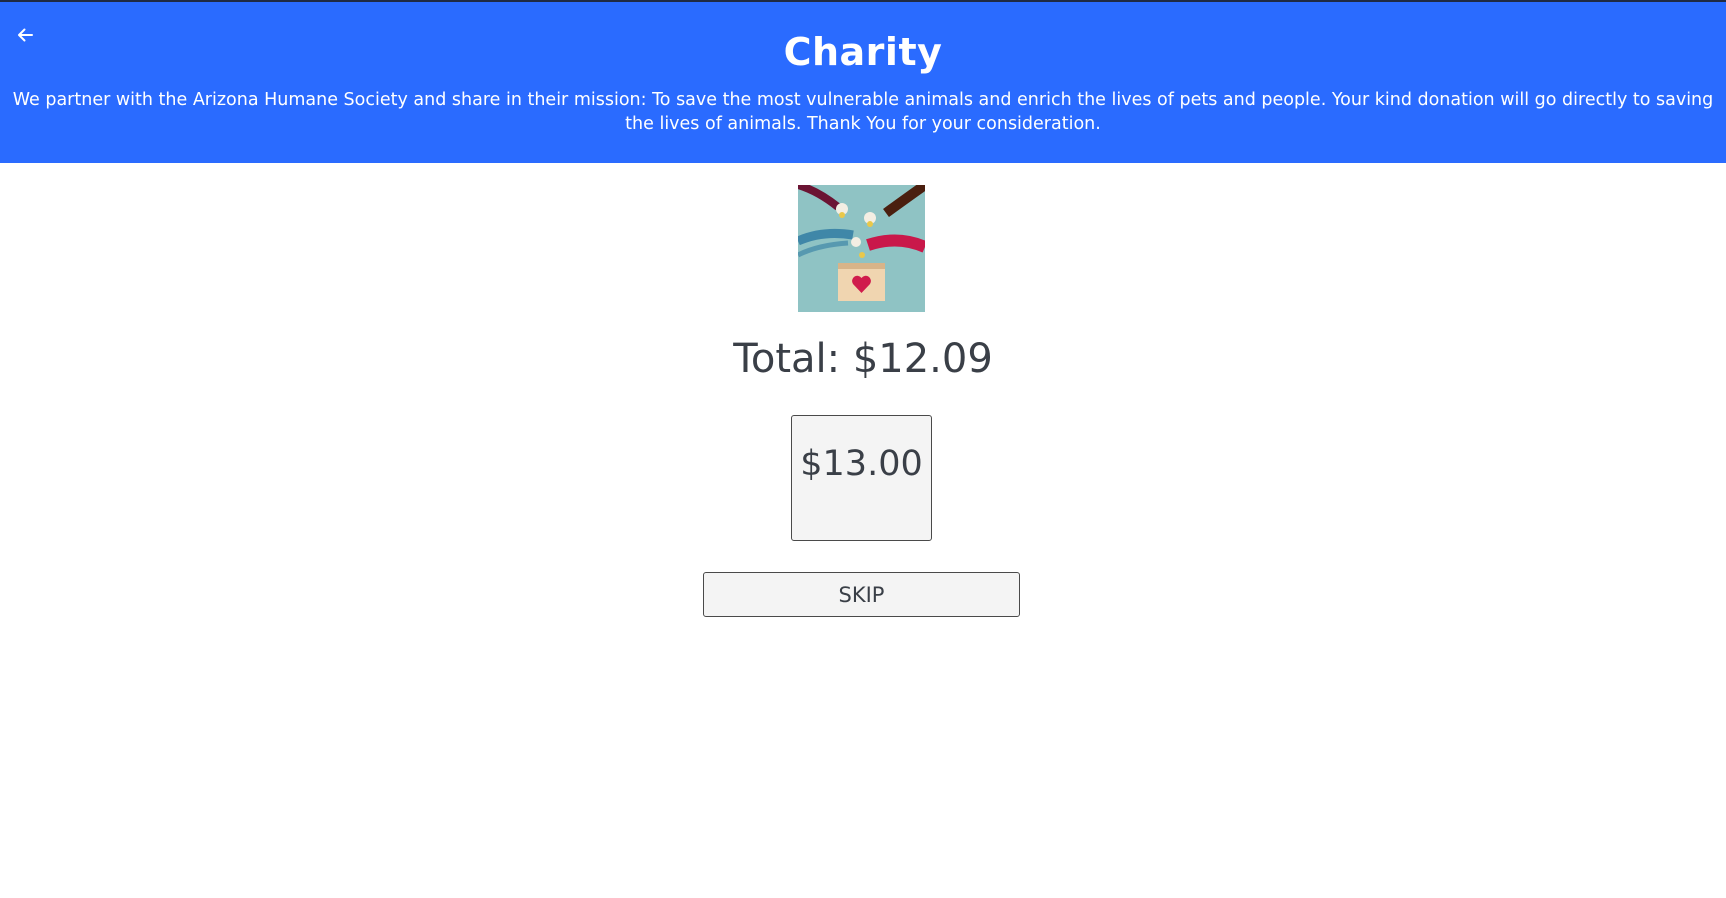 The height and width of the screenshot is (898, 1726). What do you see at coordinates (863, 359) in the screenshot?
I see `total-amount: Total: $12.09` at bounding box center [863, 359].